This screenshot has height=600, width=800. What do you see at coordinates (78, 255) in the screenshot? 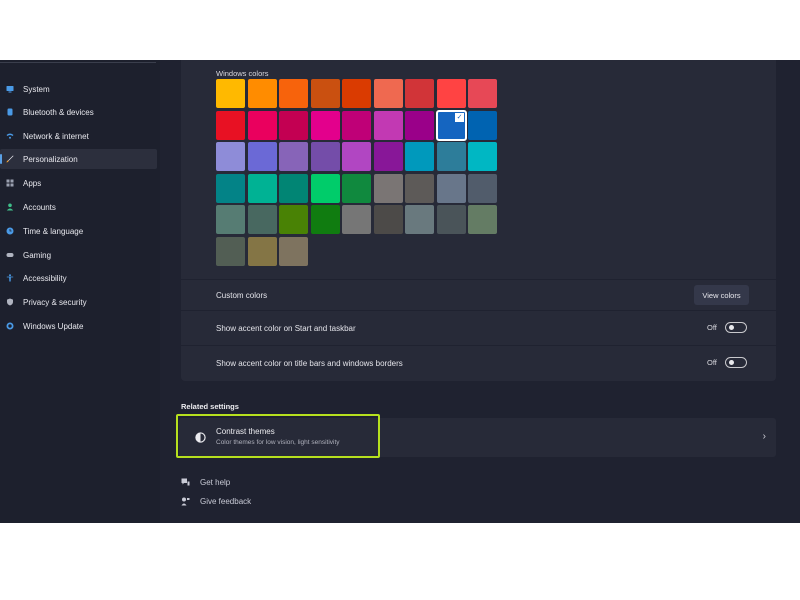
I see `sidebar-item-gaming: Gaming` at bounding box center [78, 255].